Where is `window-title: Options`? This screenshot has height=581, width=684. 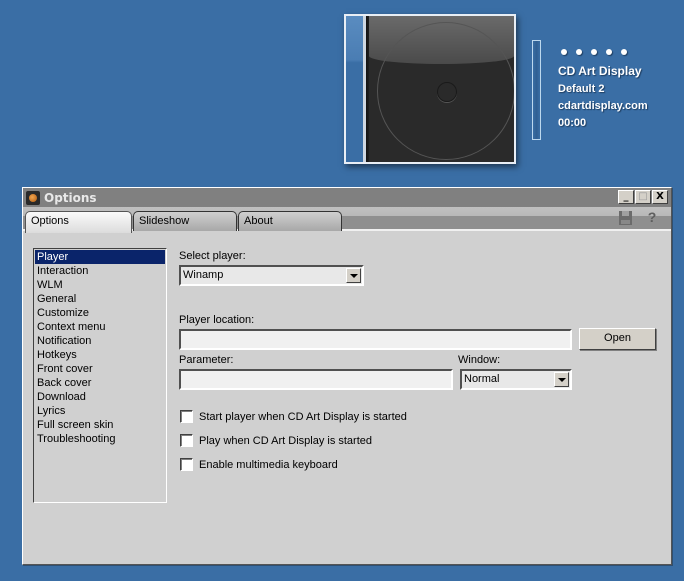
window-title: Options is located at coordinates (70, 197).